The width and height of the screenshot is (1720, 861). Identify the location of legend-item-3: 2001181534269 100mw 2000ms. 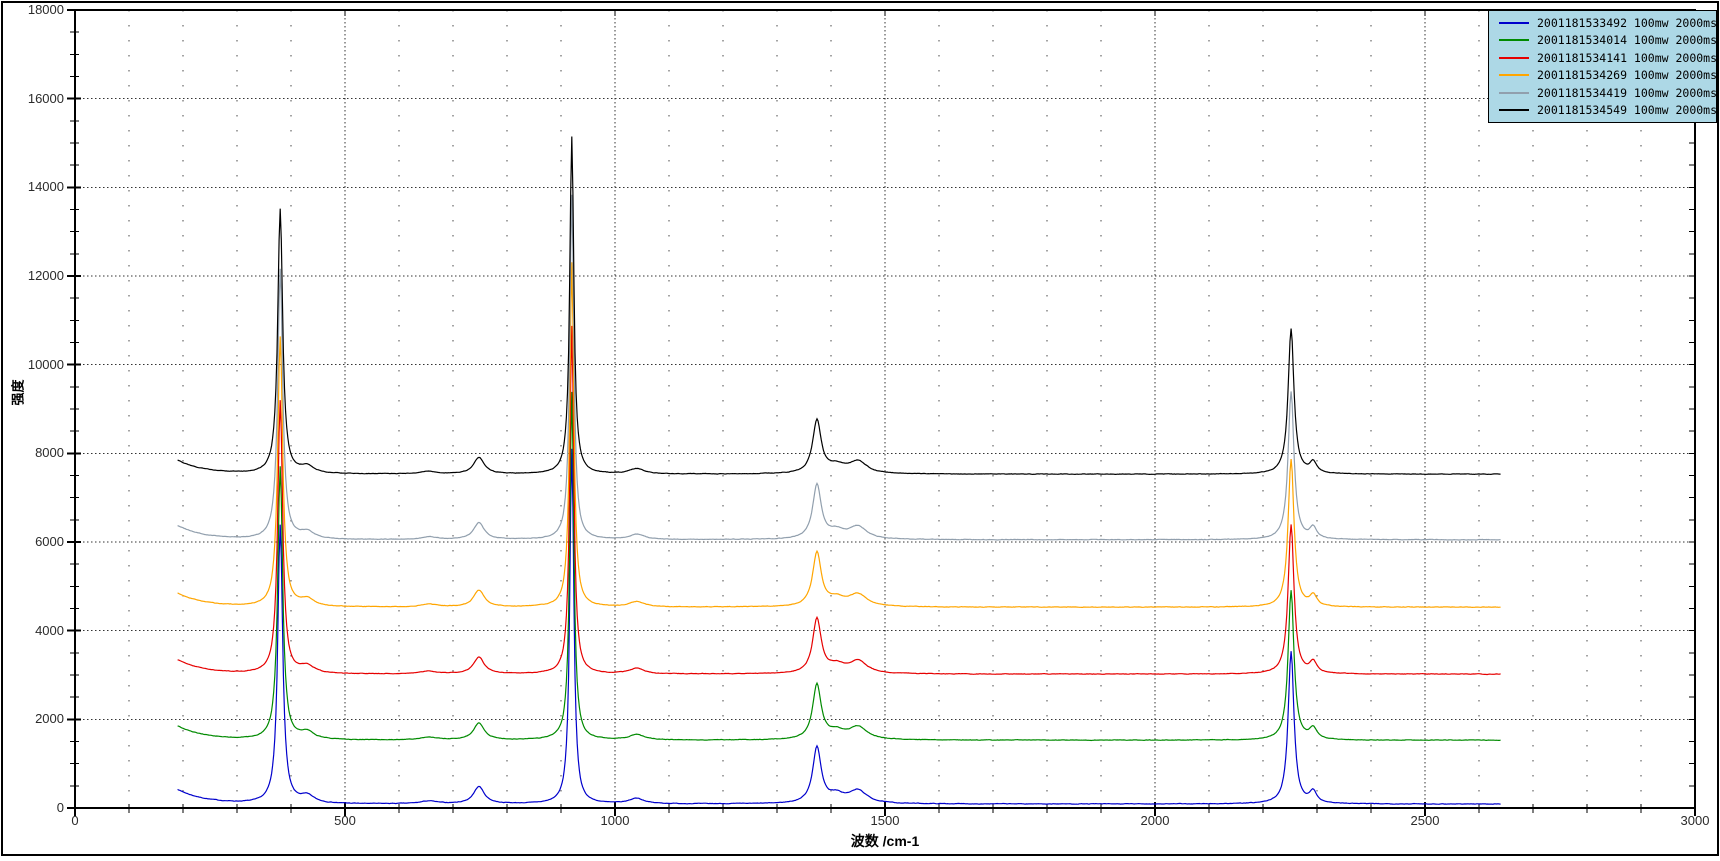
(1605, 75).